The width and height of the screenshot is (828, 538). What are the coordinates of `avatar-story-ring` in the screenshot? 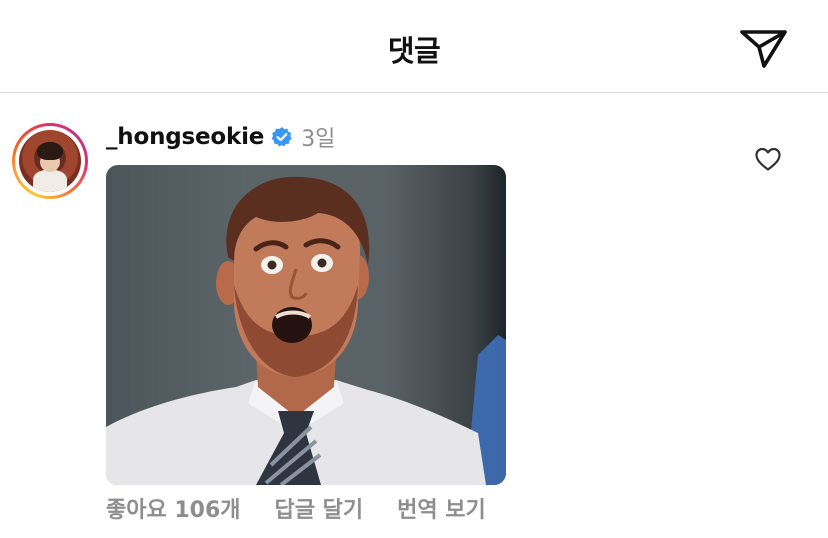 It's located at (50, 161).